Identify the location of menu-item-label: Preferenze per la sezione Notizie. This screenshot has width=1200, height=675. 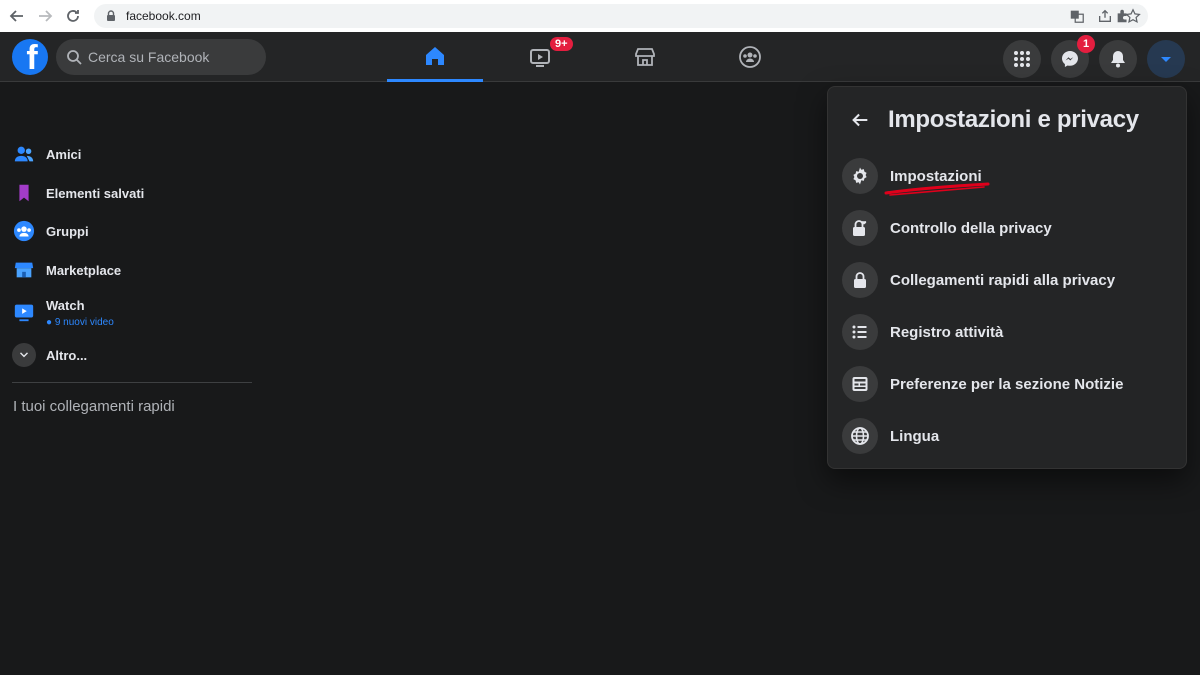
(1007, 384).